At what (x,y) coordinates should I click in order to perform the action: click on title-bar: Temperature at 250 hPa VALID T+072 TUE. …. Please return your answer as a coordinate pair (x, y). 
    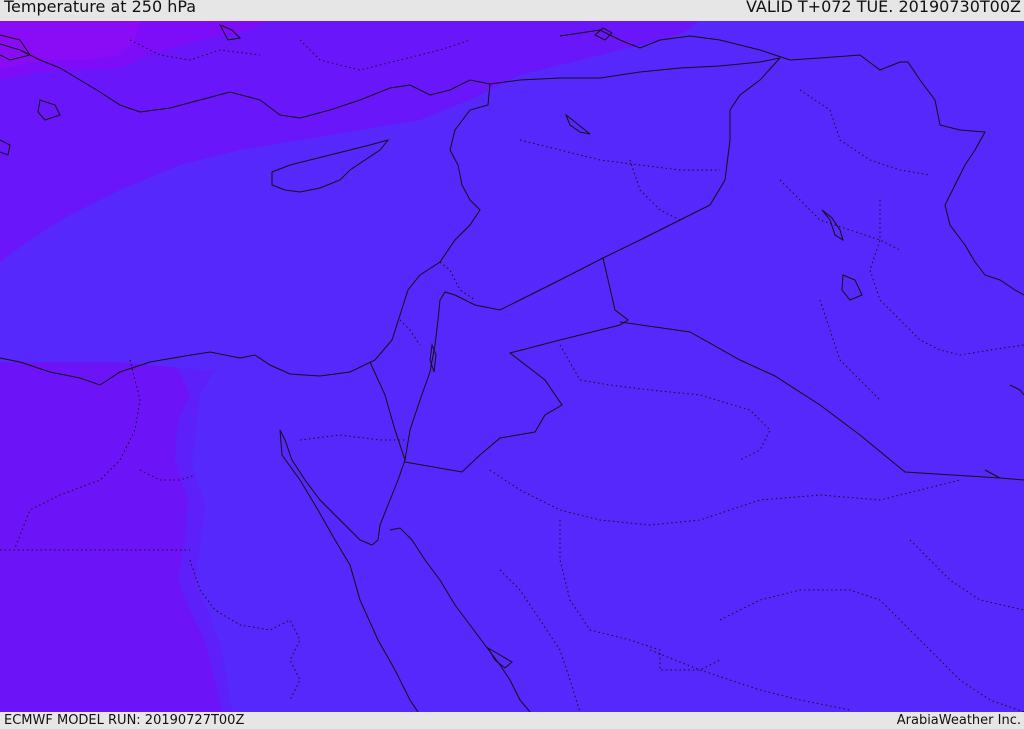
    Looking at the image, I should click on (512, 10).